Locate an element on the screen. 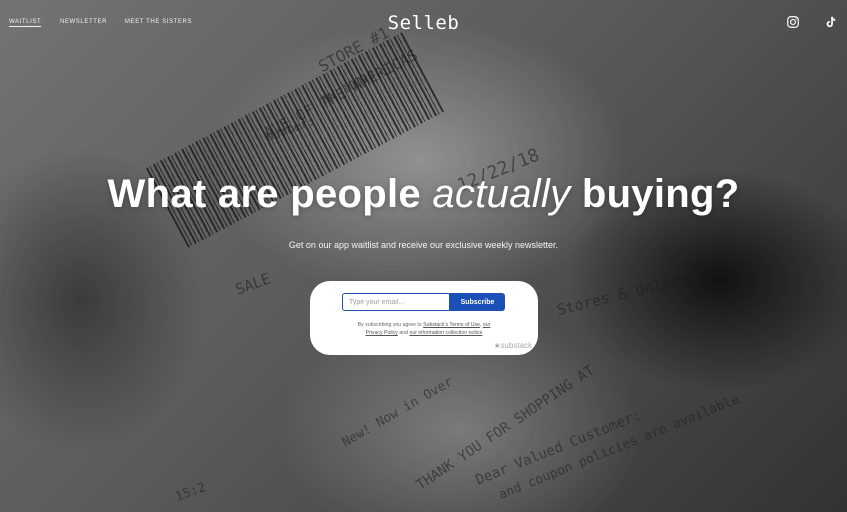 Image resolution: width=847 pixels, height=512 pixels. brand-logo: Selleb is located at coordinates (423, 23).